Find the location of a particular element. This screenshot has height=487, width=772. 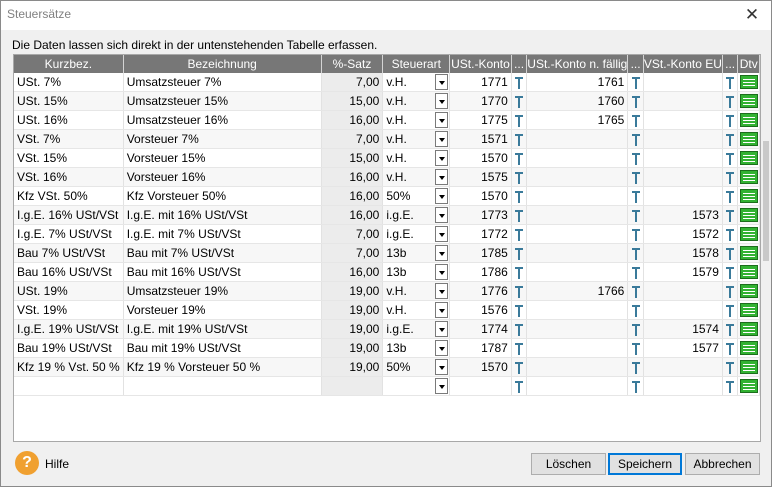

table-row is located at coordinates (387, 386).